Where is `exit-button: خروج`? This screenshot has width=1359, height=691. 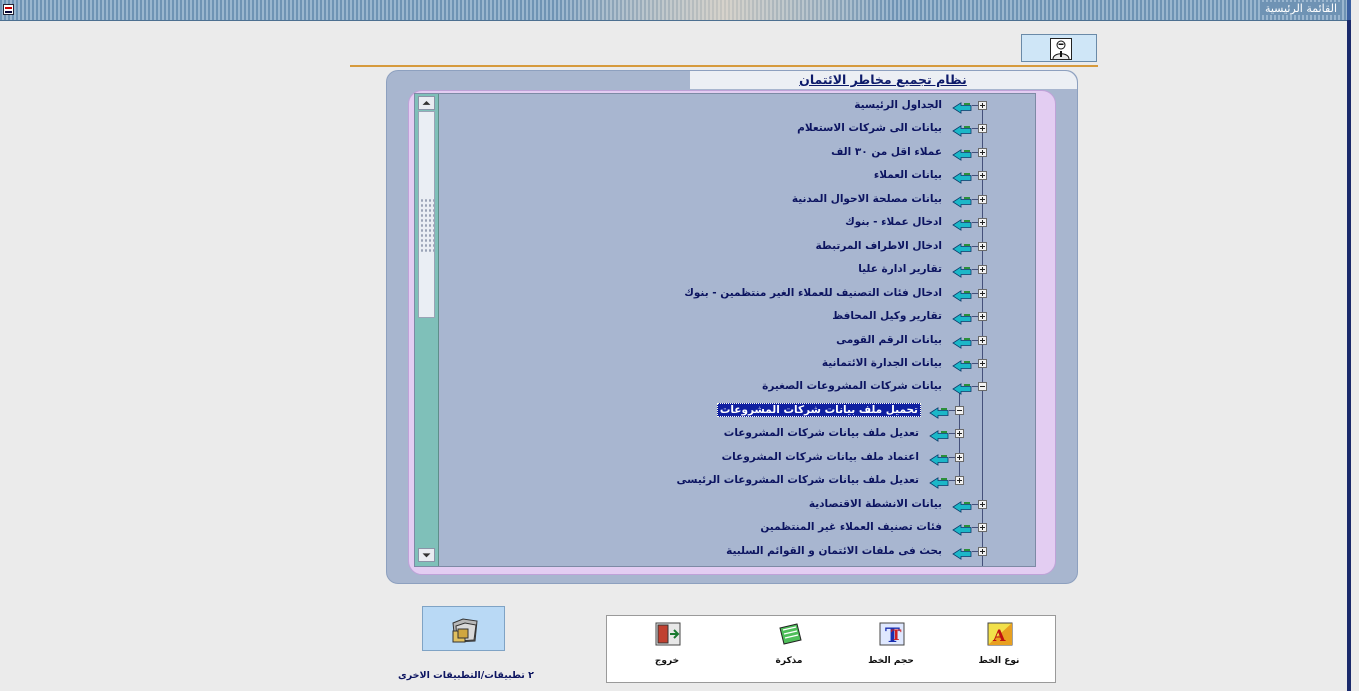
exit-button: خروج is located at coordinates (667, 646).